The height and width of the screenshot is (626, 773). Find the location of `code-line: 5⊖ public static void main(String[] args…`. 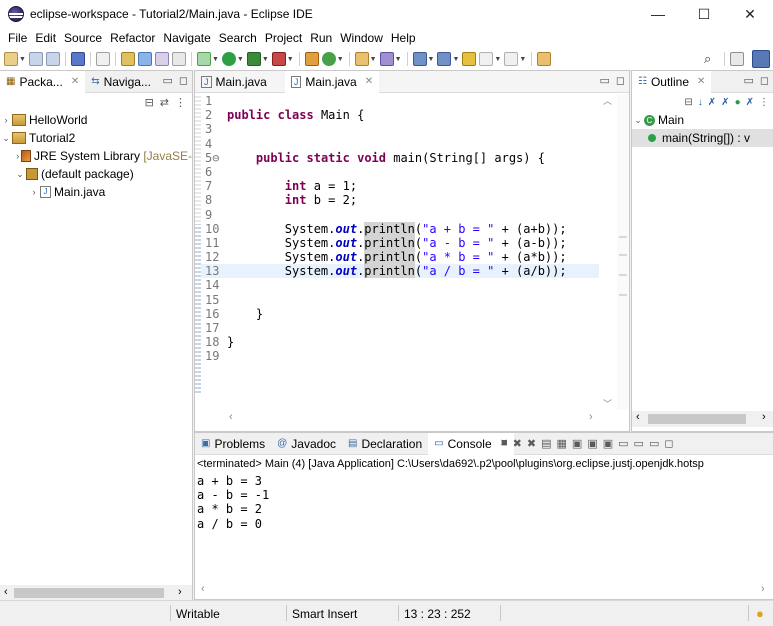

code-line: 5⊖ public static void main(String[] args… is located at coordinates (400, 158).